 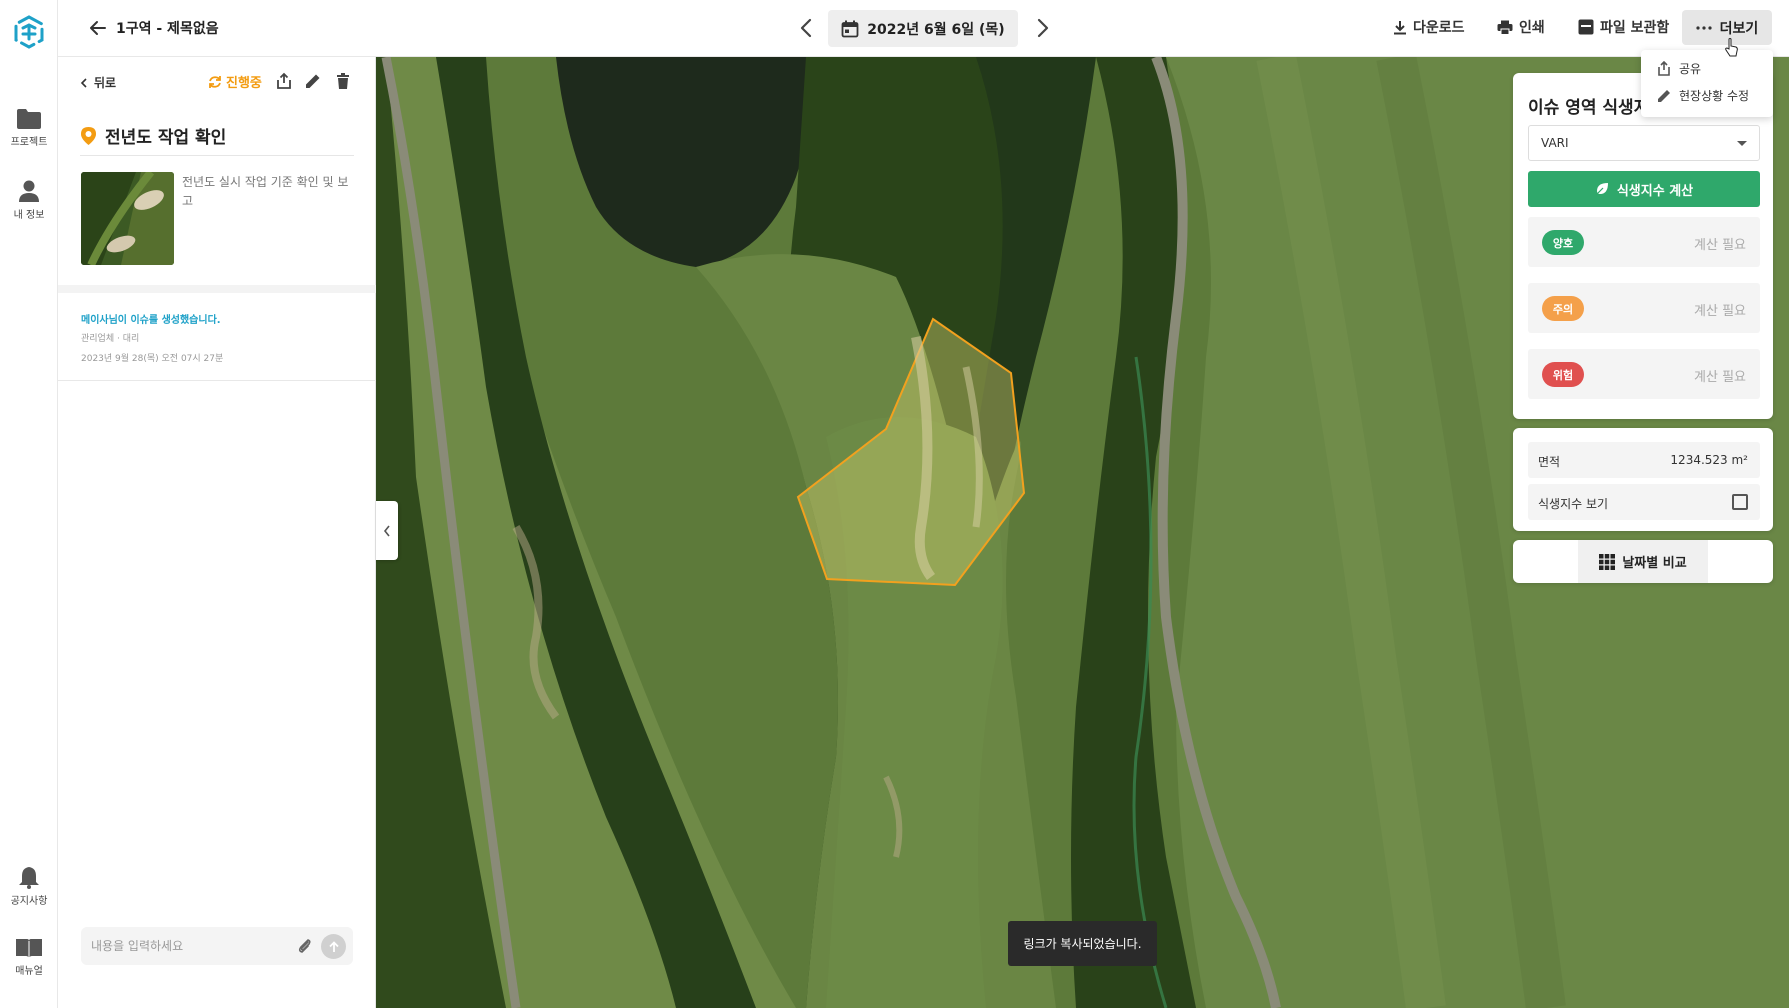 I want to click on calc-button-label: 식생지수 계산, so click(x=1655, y=191).